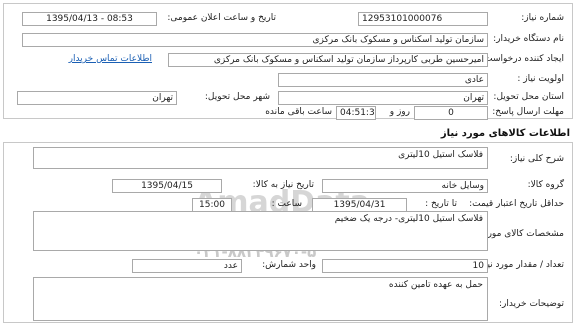  What do you see at coordinates (516, 204) in the screenshot?
I see `min-validity-label: حداقل تاریخ اعتبار قیمت:` at bounding box center [516, 204].